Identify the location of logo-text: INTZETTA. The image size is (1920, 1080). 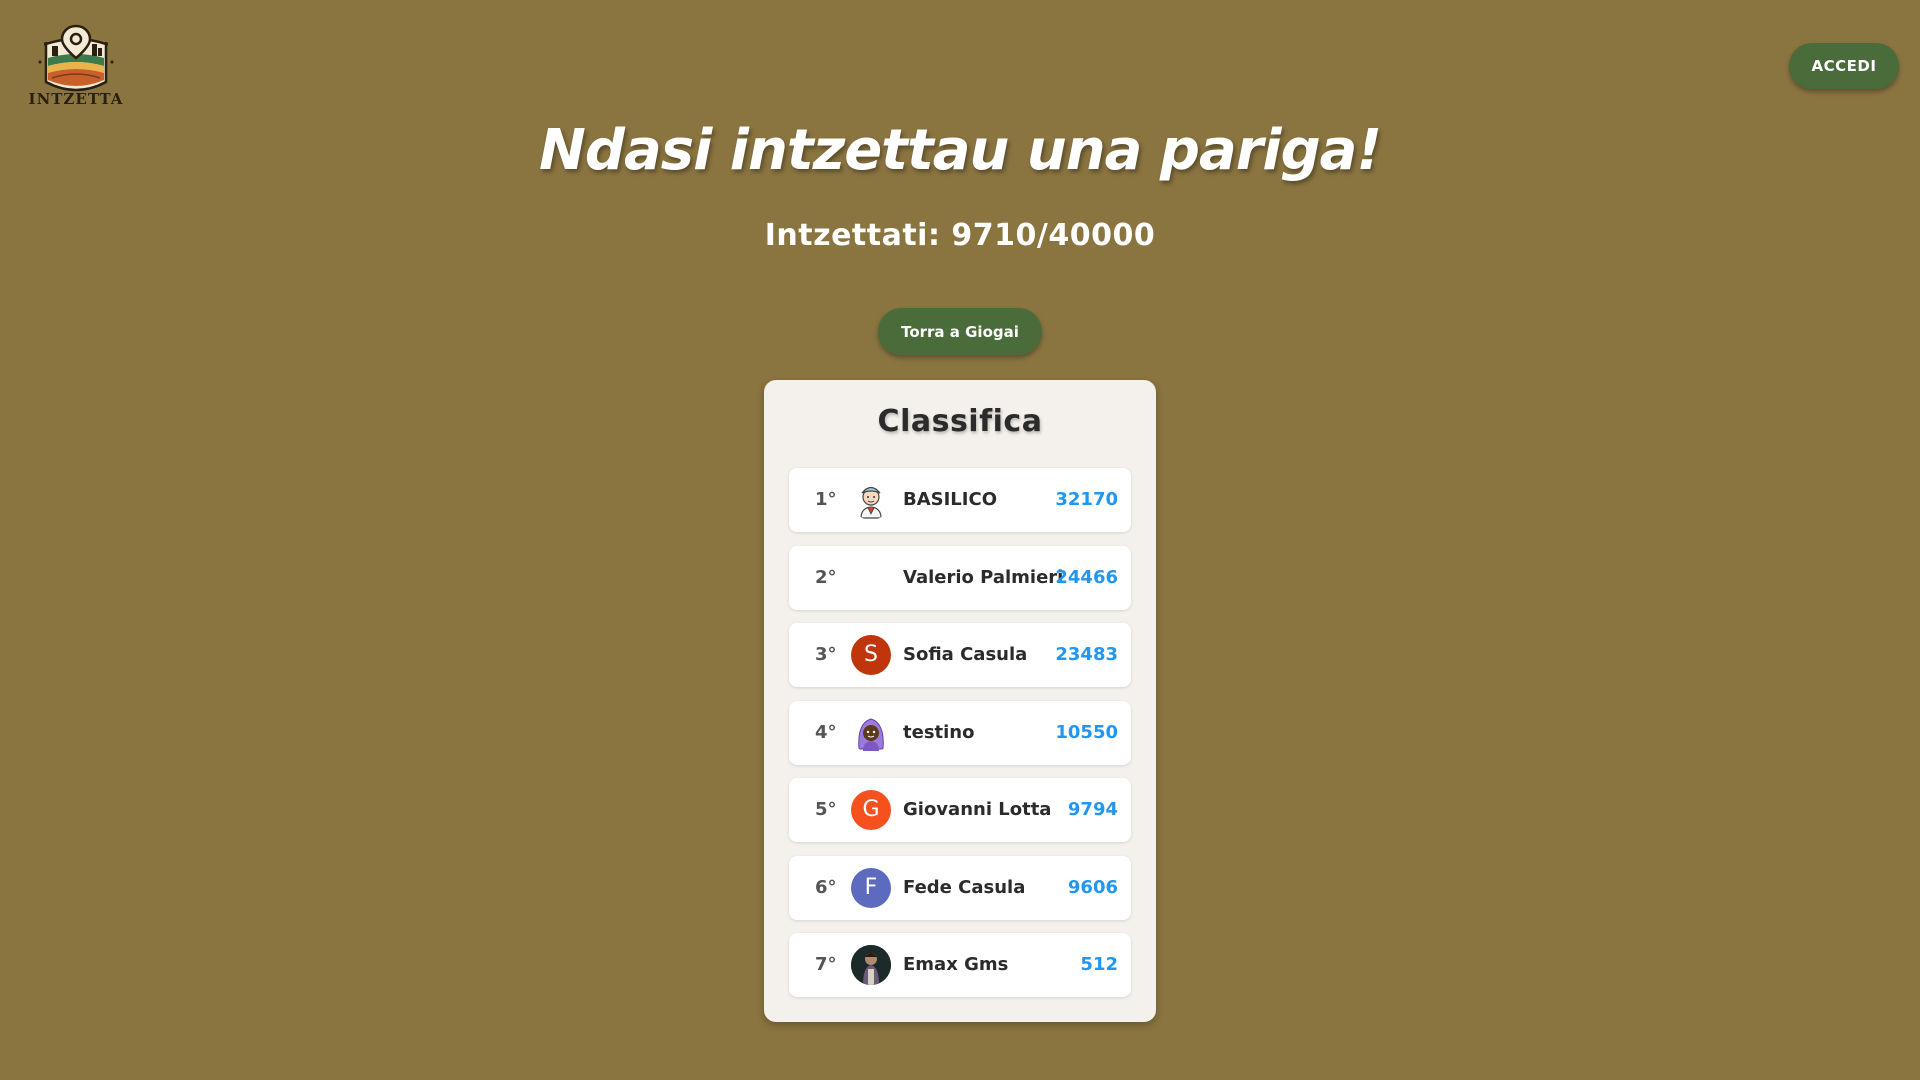
(76, 99).